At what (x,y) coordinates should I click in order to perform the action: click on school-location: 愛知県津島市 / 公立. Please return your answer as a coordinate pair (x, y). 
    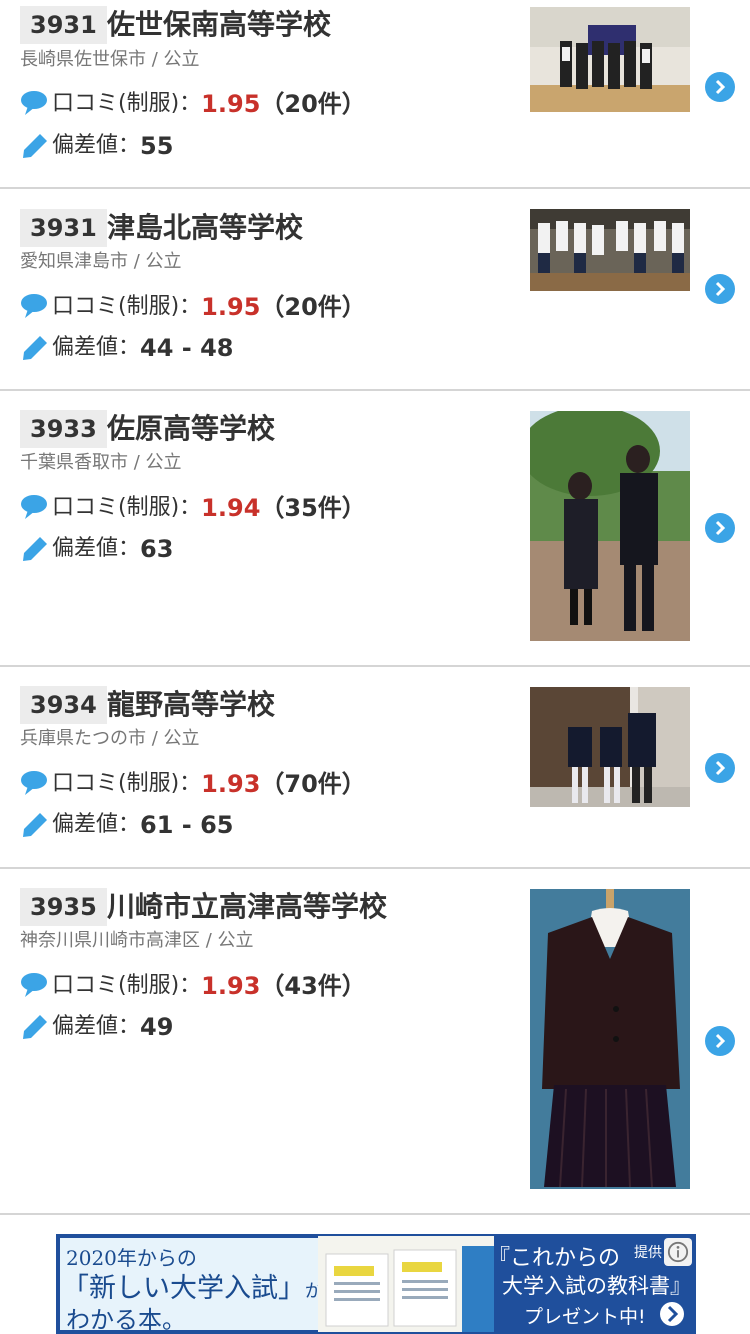
    Looking at the image, I should click on (101, 261).